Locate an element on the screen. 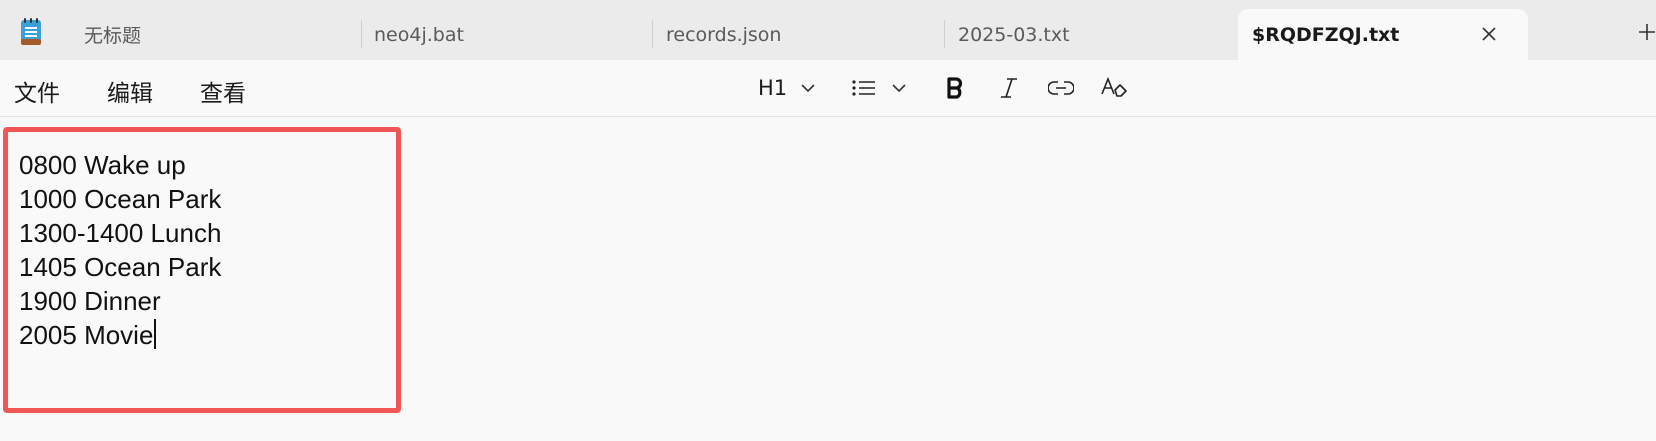 Image resolution: width=1656 pixels, height=441 pixels. text-line: 2005 Movie is located at coordinates (86, 335).